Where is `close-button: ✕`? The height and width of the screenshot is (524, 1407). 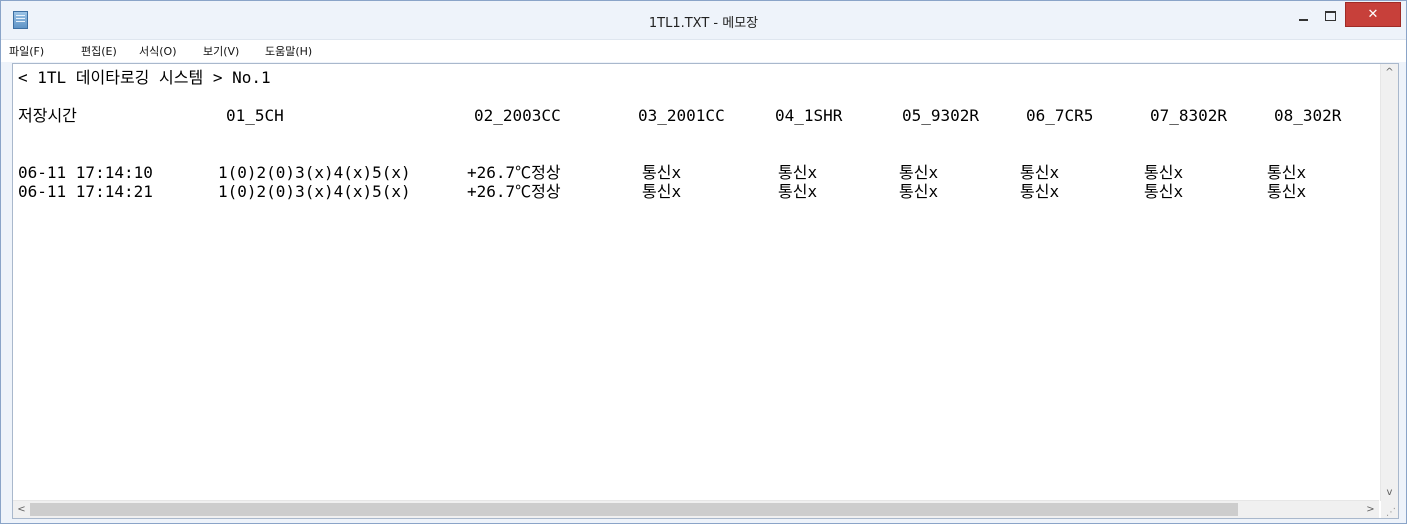 close-button: ✕ is located at coordinates (1373, 14).